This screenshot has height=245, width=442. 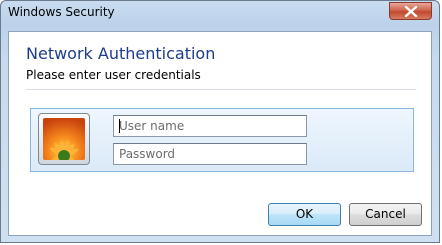 I want to click on username-input, so click(x=210, y=126).